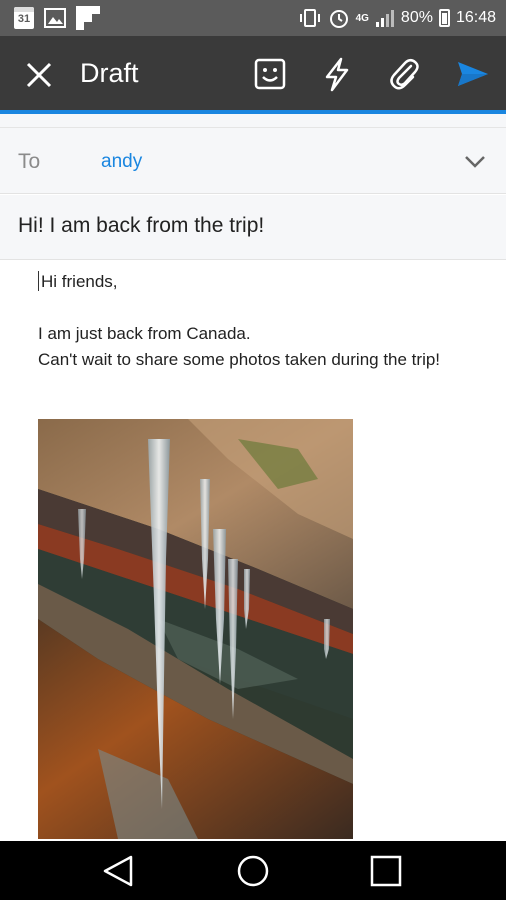 The image size is (506, 900). I want to click on text-cursor, so click(38, 281).